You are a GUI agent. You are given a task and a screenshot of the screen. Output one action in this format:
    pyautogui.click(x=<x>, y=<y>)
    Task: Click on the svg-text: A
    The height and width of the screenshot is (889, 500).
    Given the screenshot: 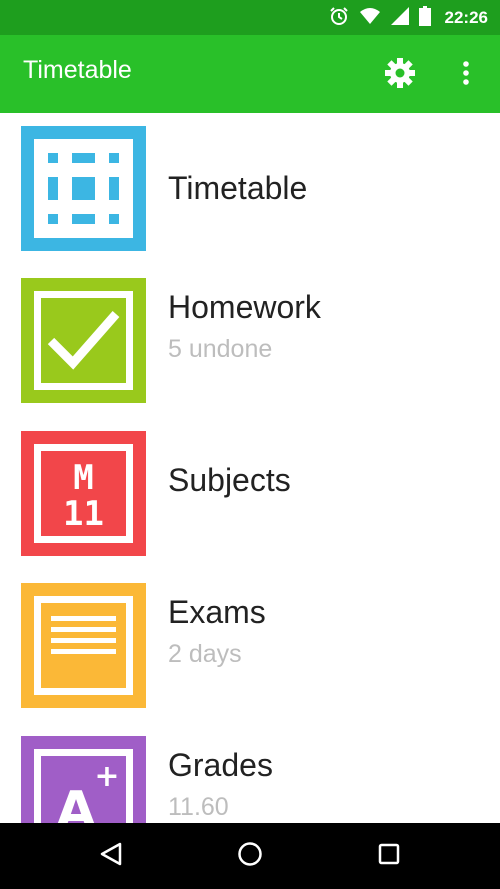 What is the action you would take?
    pyautogui.click(x=76, y=802)
    